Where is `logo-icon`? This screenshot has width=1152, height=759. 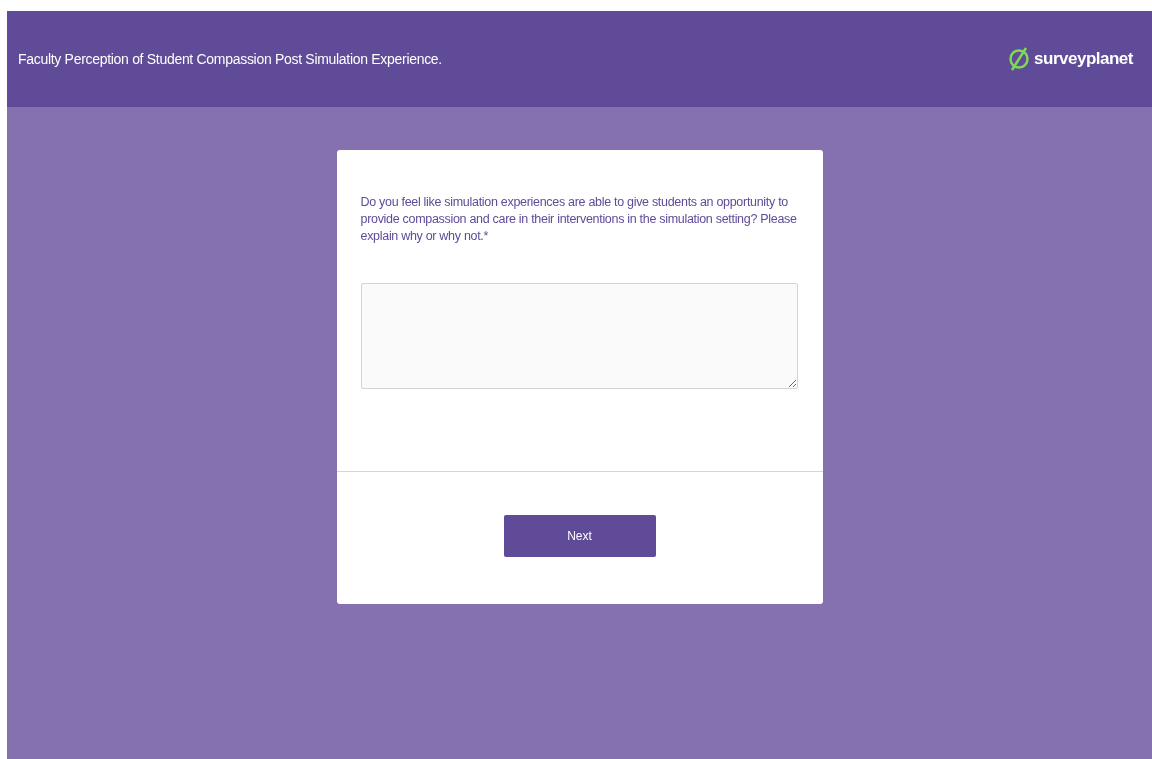 logo-icon is located at coordinates (1019, 59).